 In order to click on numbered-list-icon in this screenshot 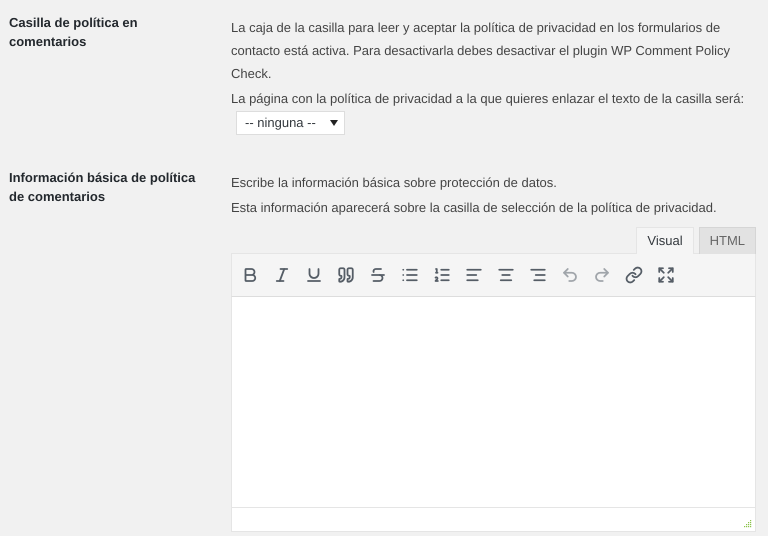, I will do `click(442, 275)`.